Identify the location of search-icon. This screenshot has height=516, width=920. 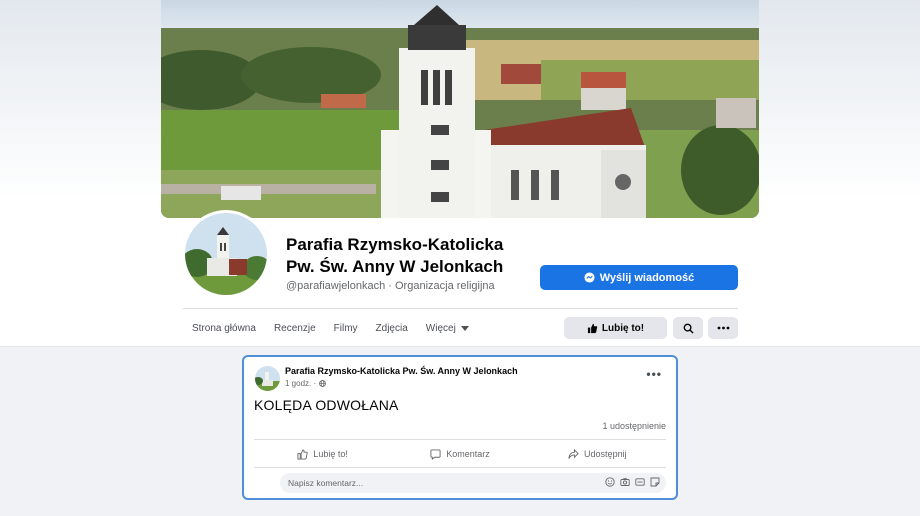
(688, 328).